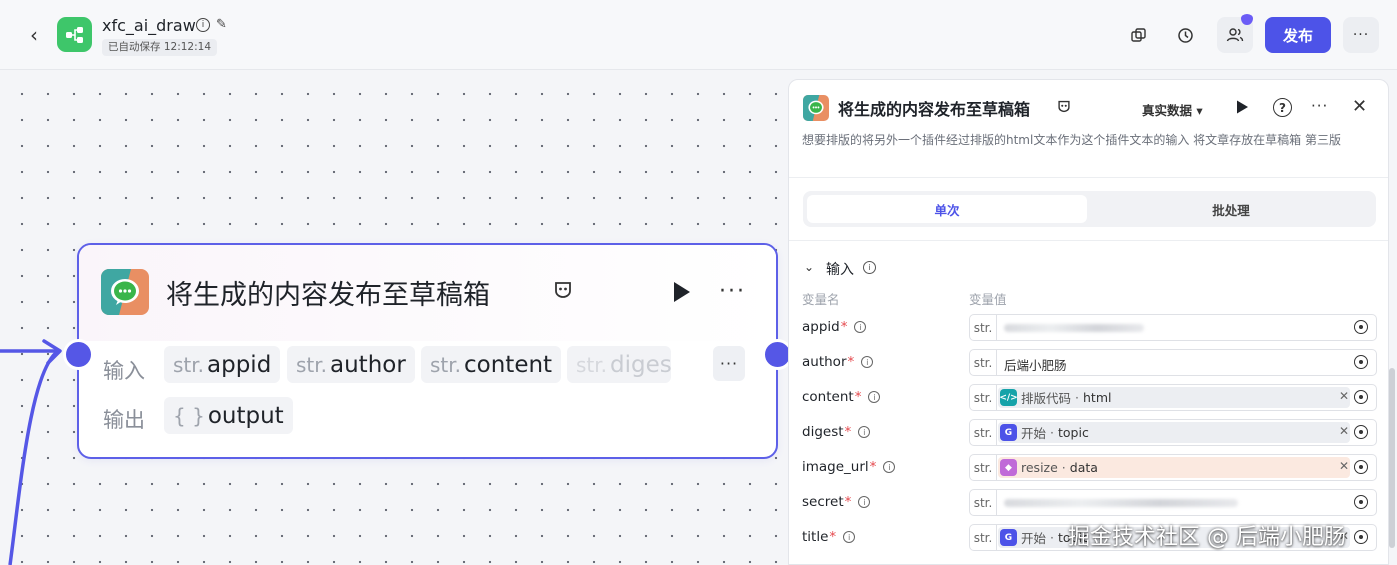  I want to click on output-chip: { } output, so click(228, 415).